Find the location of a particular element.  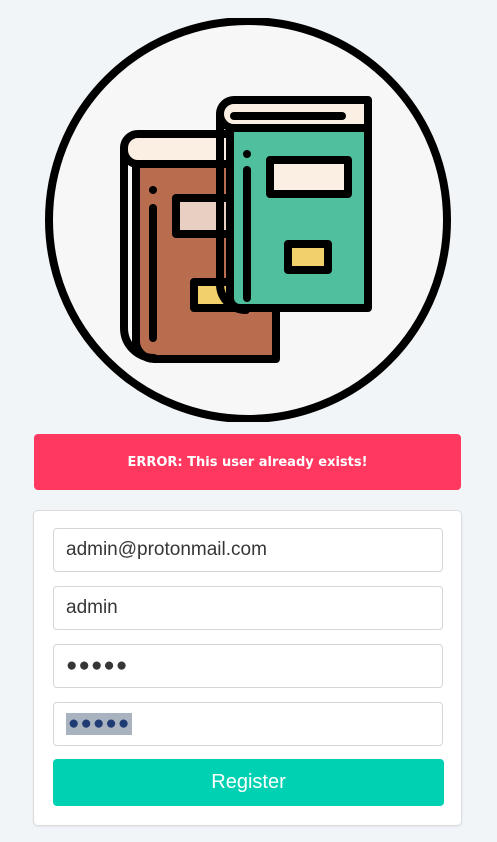

password-value: ●●●●● is located at coordinates (97, 665).